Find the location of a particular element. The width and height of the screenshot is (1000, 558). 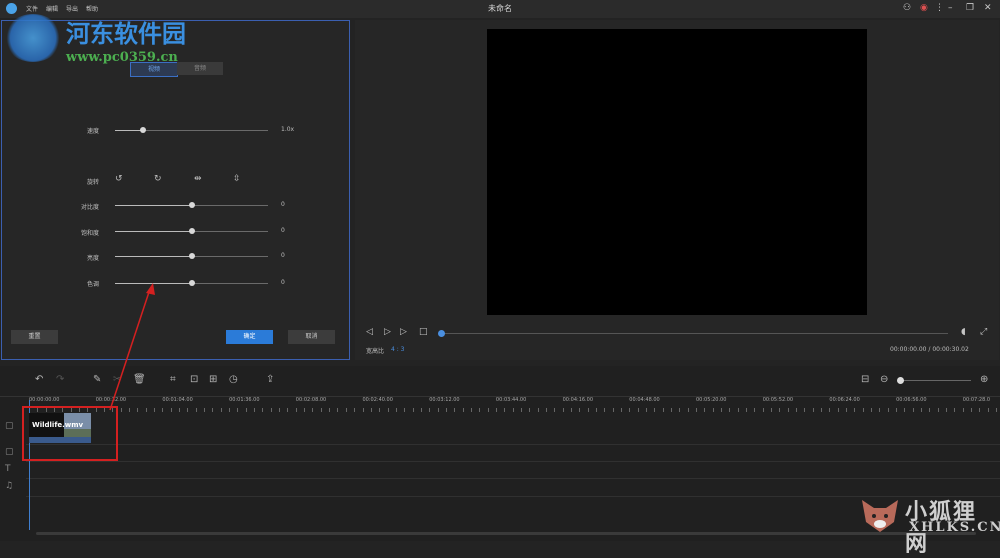

watermark-bottom-url: XHLKS.CN is located at coordinates (954, 527).